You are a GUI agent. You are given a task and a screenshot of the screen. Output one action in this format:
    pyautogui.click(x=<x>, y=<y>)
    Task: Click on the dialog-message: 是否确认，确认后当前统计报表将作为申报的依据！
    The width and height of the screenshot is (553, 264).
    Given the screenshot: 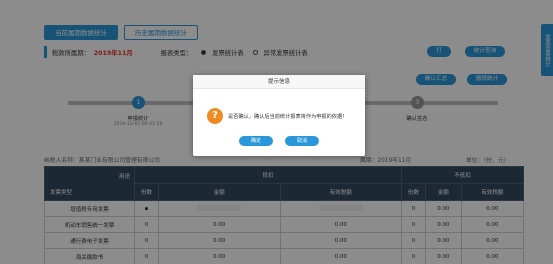 What is the action you would take?
    pyautogui.click(x=288, y=116)
    